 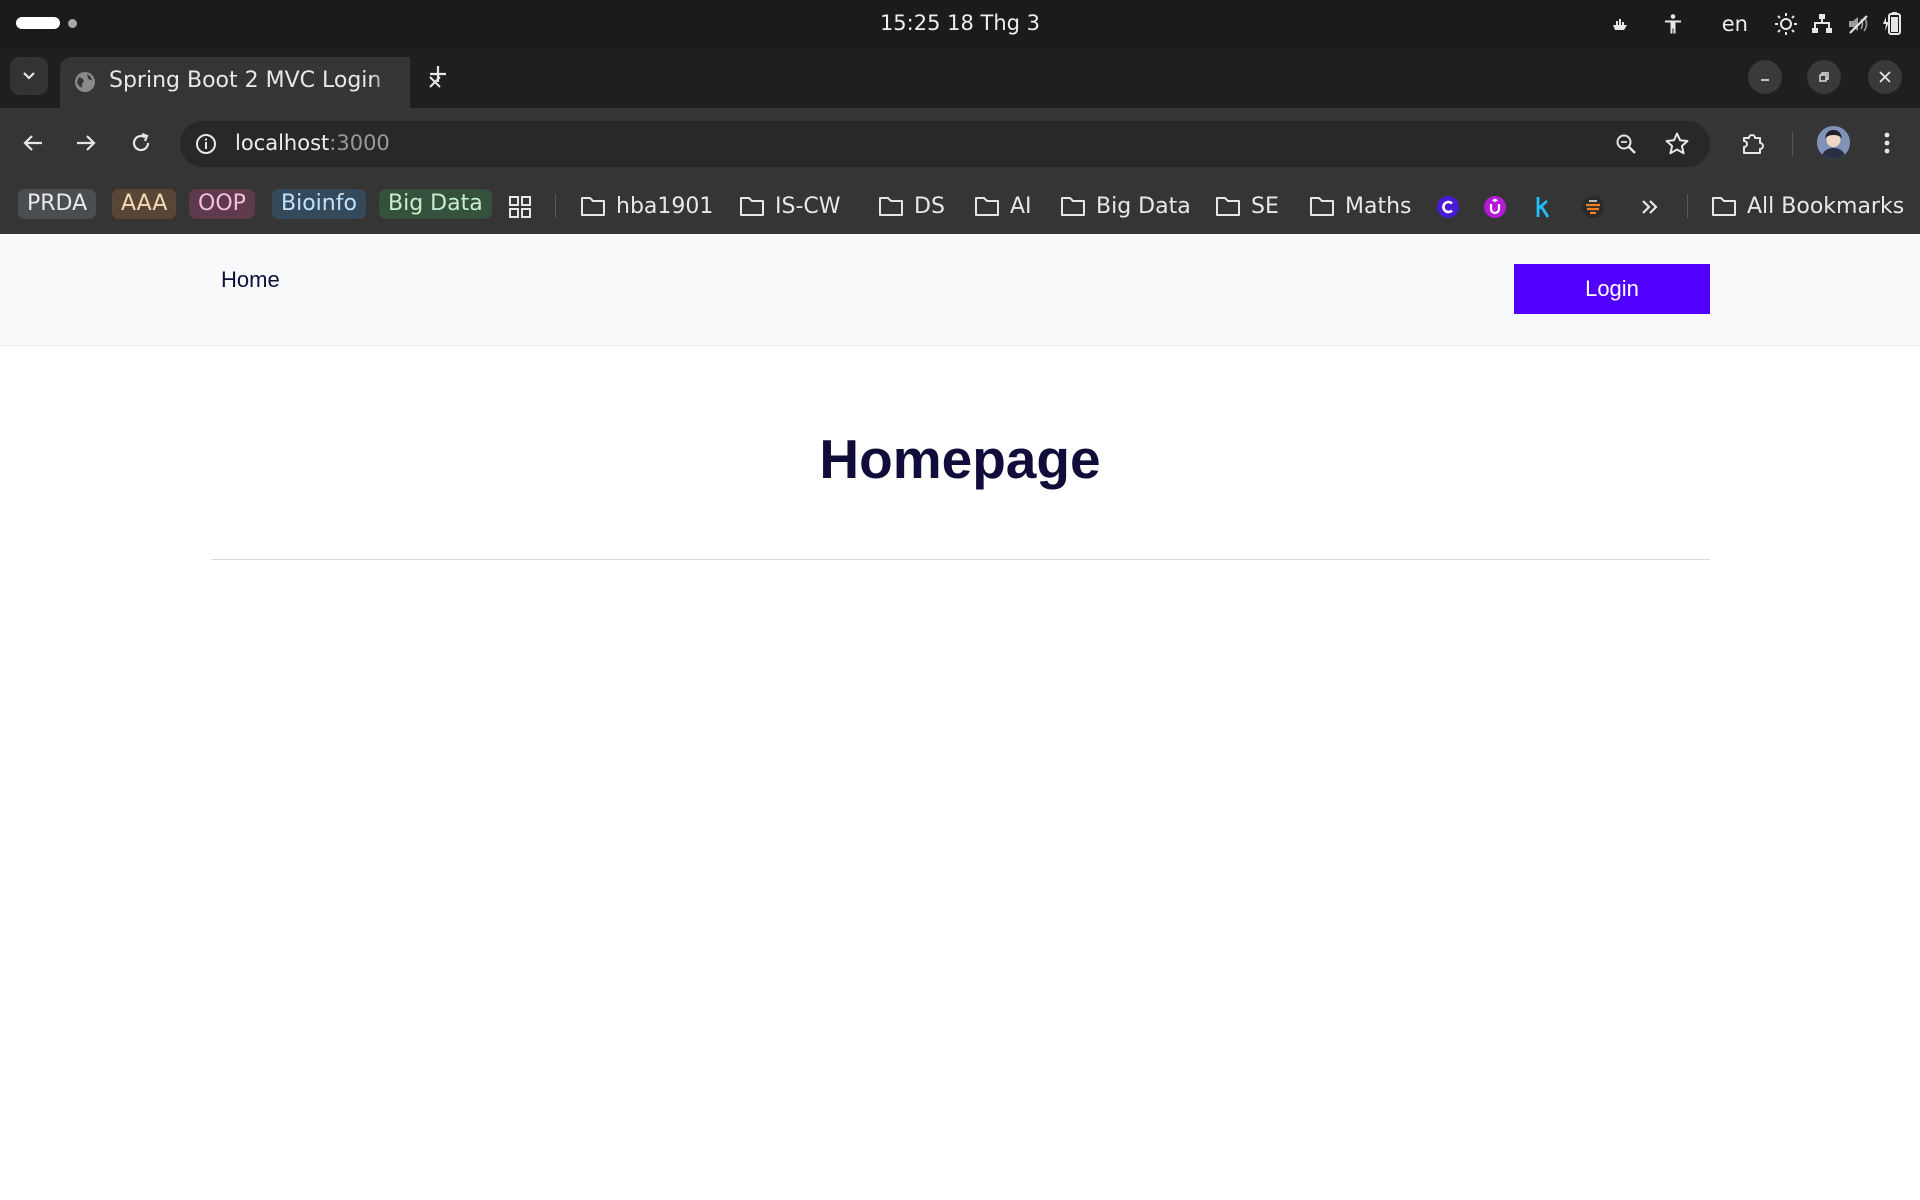 I want to click on puzzle-icon, so click(x=1753, y=144).